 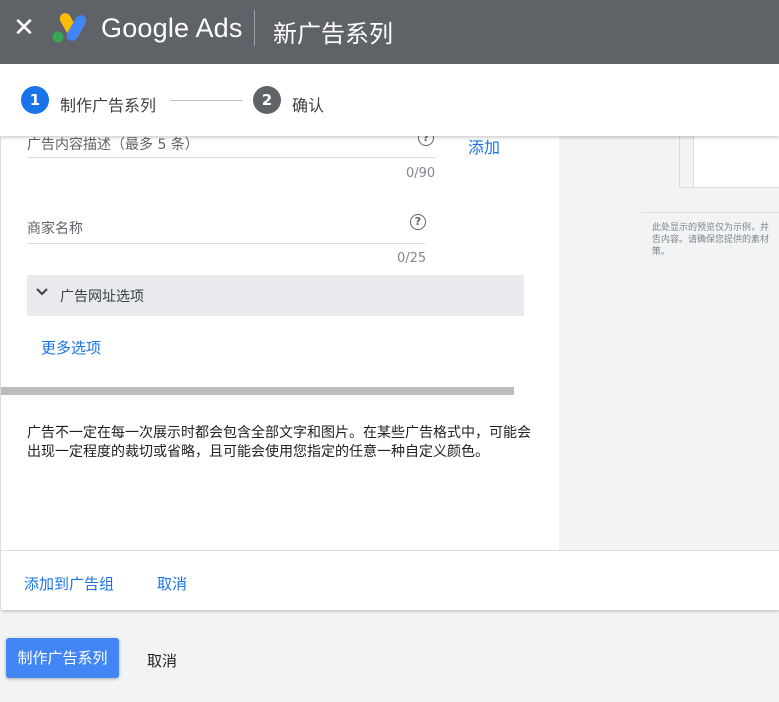 What do you see at coordinates (257, 391) in the screenshot?
I see `horizontal-scrollbar` at bounding box center [257, 391].